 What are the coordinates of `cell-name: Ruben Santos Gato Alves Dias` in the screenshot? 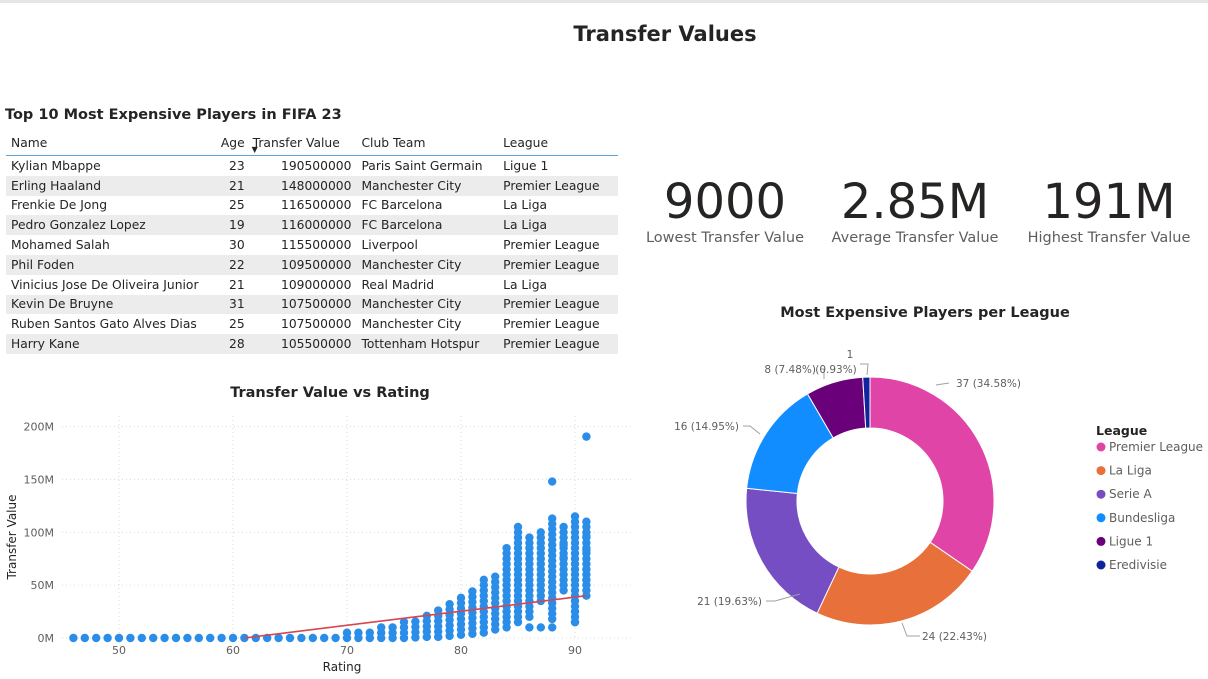 It's located at (104, 324).